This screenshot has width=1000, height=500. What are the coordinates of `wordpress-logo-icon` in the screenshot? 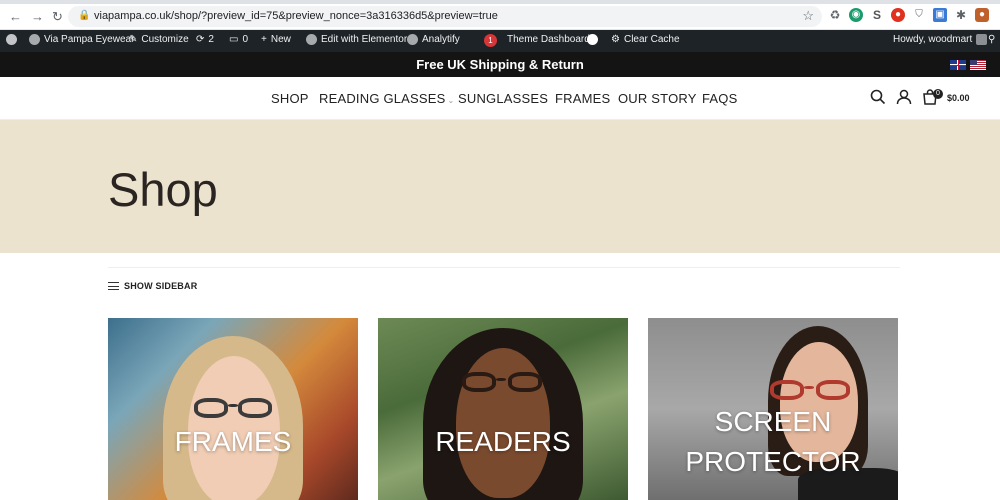 It's located at (11, 39).